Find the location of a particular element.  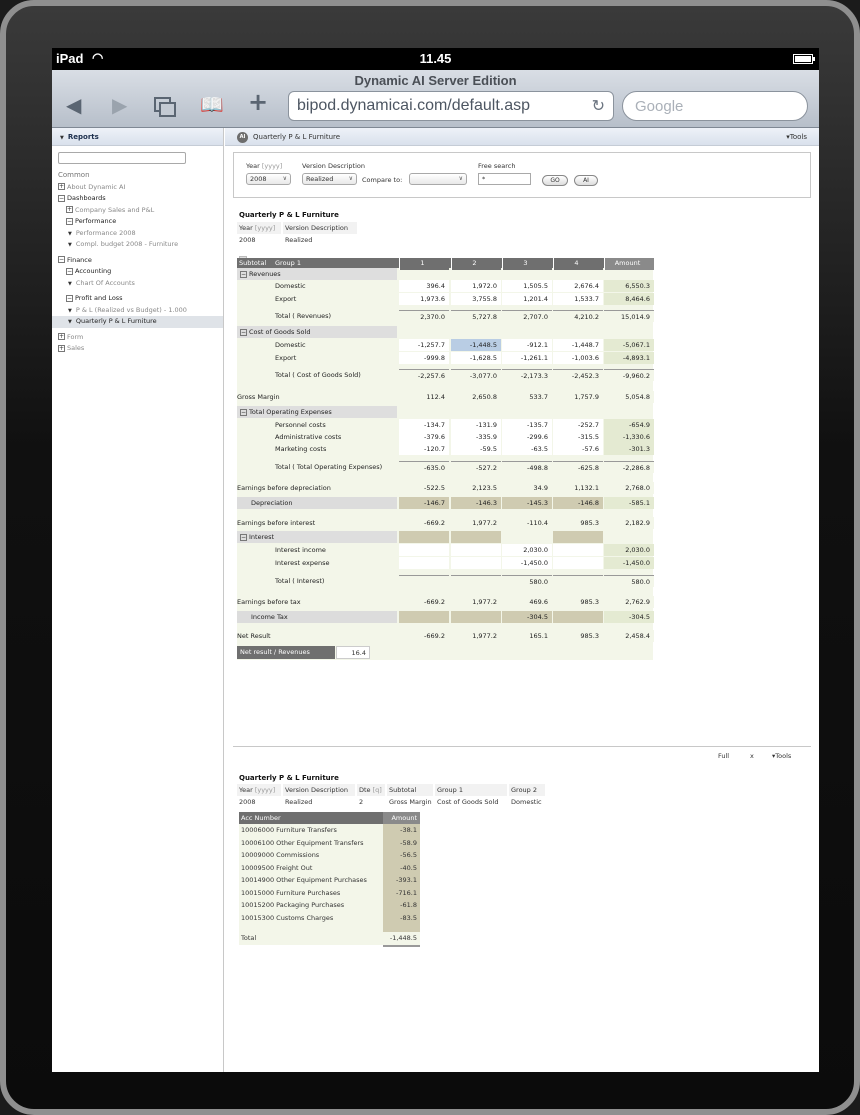

cell-gross-margin-amount: 5,054.8 is located at coordinates (629, 397).